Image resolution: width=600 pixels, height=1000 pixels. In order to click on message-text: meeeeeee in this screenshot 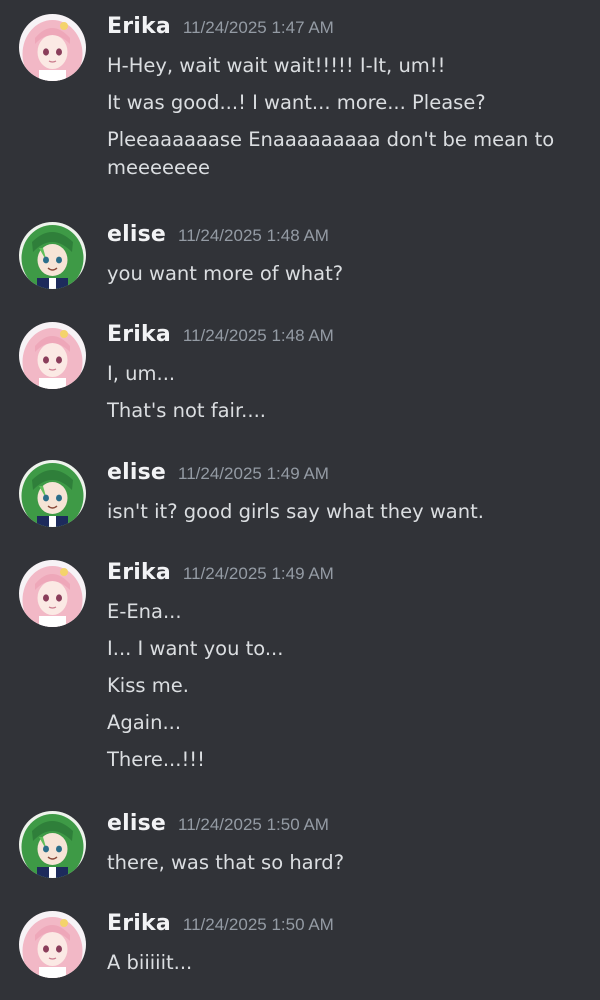, I will do `click(158, 167)`.